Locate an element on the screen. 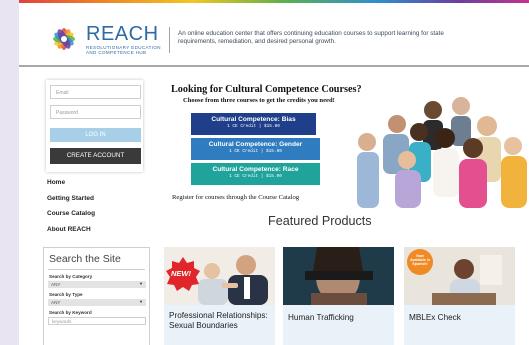 Image resolution: width=529 pixels, height=345 pixels. product-photo-icon is located at coordinates (338, 276).